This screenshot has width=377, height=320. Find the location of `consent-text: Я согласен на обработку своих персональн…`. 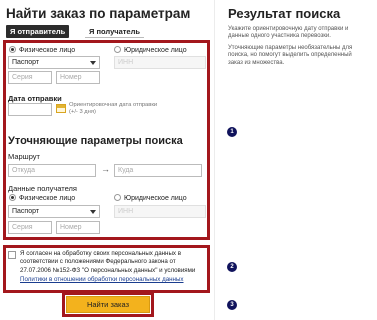

consent-text: Я согласен на обработку своих персональн… is located at coordinates (108, 262).